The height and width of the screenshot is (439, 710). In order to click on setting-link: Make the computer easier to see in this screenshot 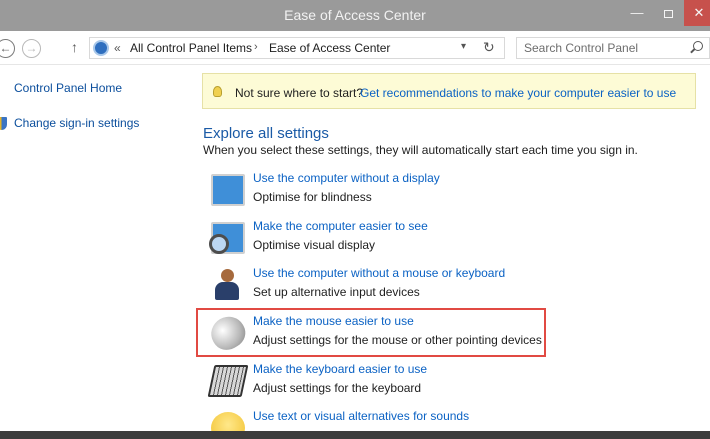, I will do `click(340, 226)`.